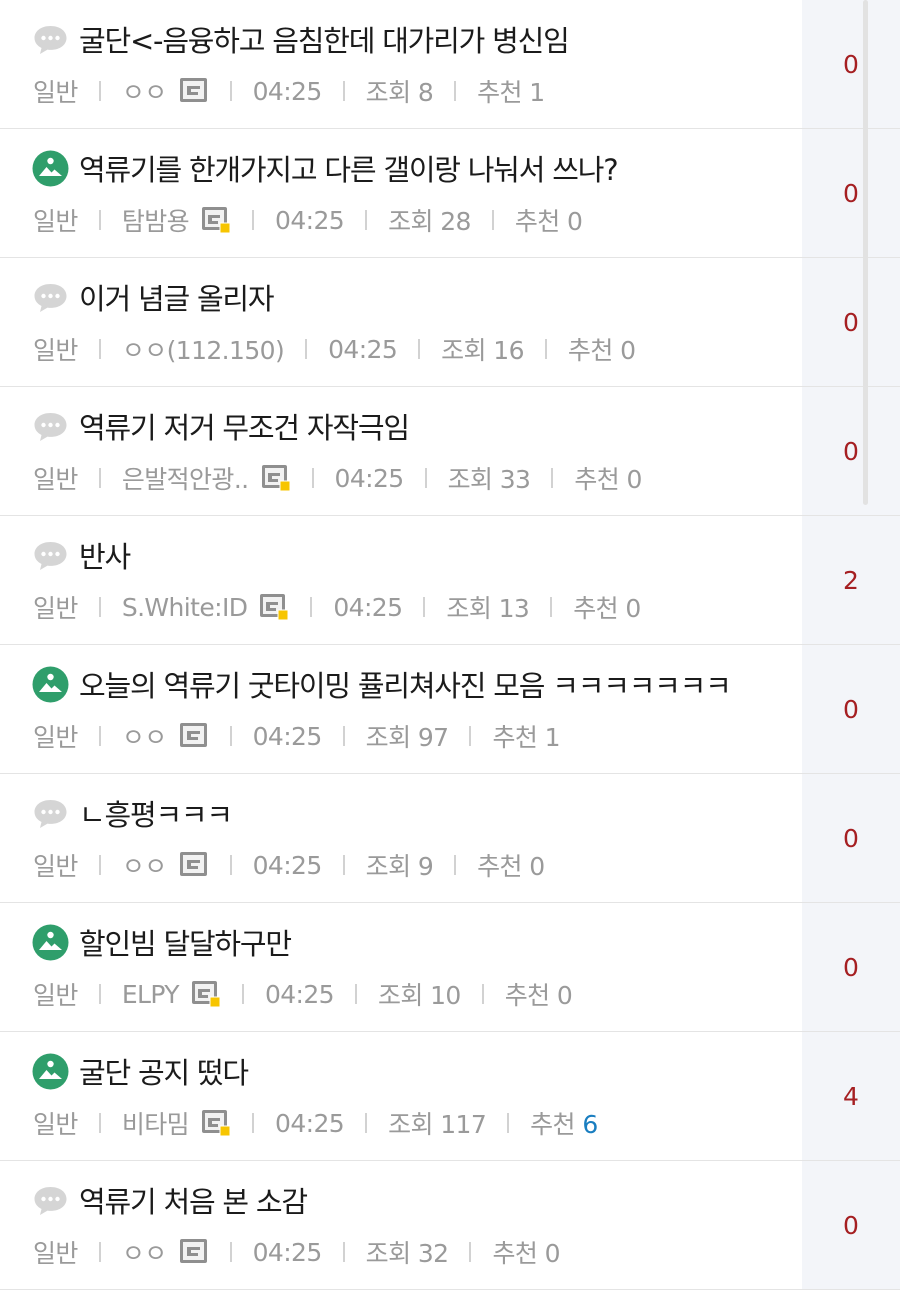  Describe the element at coordinates (407, 1253) in the screenshot. I see `post-views: 조회 32` at that location.